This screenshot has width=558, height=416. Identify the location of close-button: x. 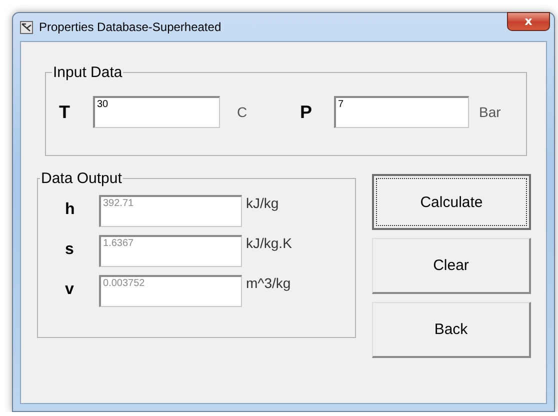
(528, 21).